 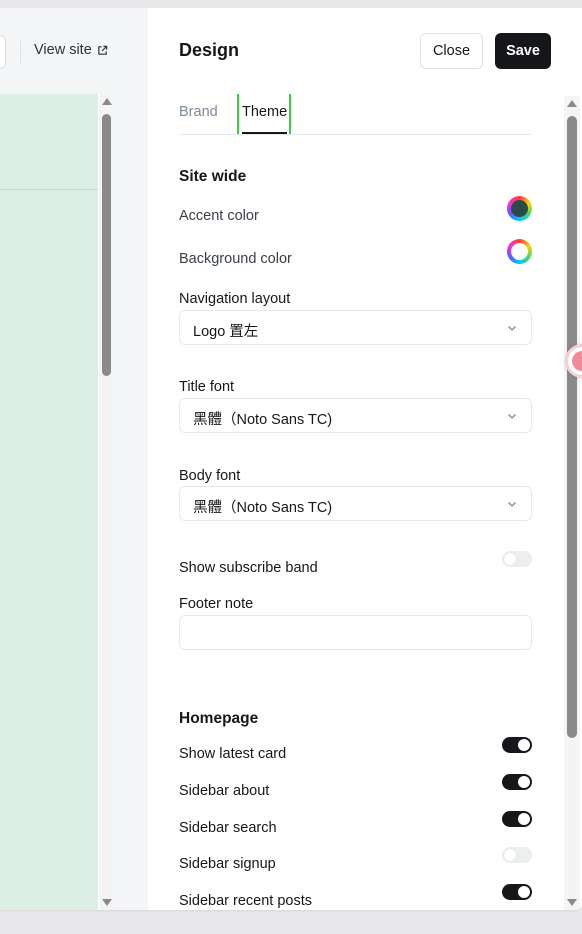 What do you see at coordinates (517, 892) in the screenshot?
I see `sidebar-recent-posts-toggle` at bounding box center [517, 892].